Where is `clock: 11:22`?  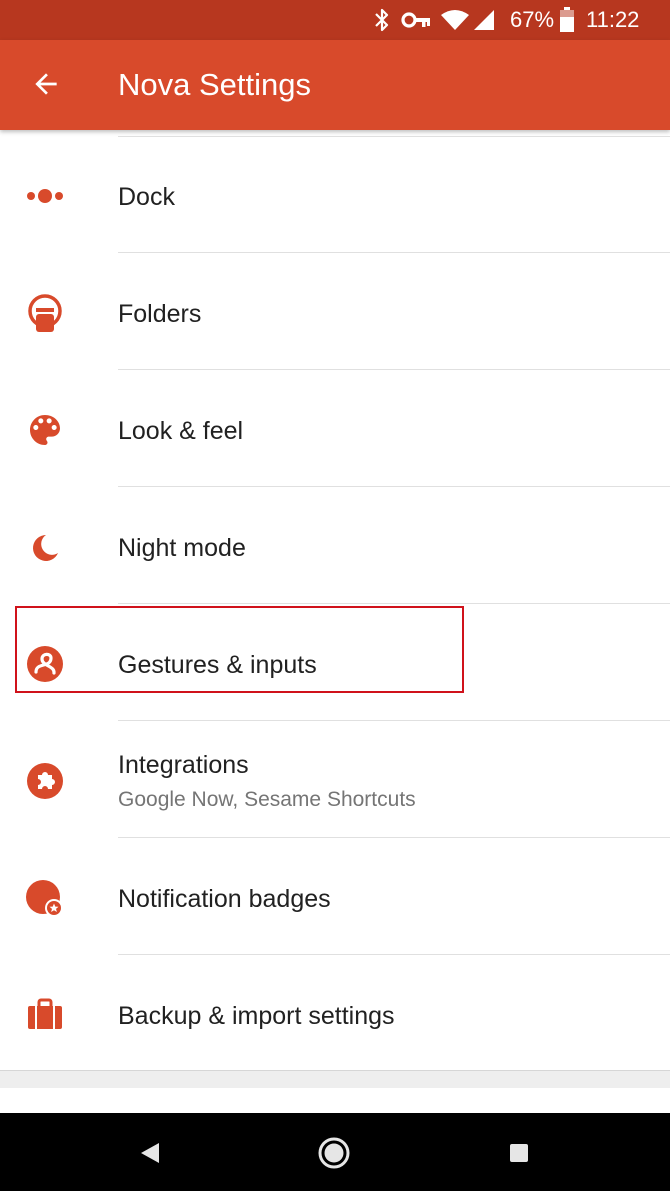 clock: 11:22 is located at coordinates (613, 19).